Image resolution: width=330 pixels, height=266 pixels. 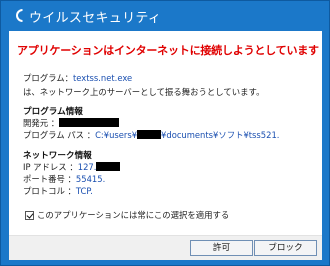 I want to click on program-description: は、ネットワーク上のサーバーとして振る舞おうとしています。, so click(x=144, y=92).